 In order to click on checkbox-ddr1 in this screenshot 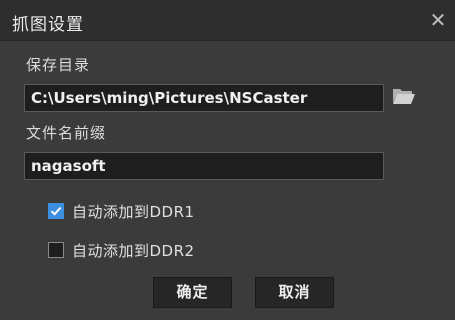, I will do `click(56, 211)`.